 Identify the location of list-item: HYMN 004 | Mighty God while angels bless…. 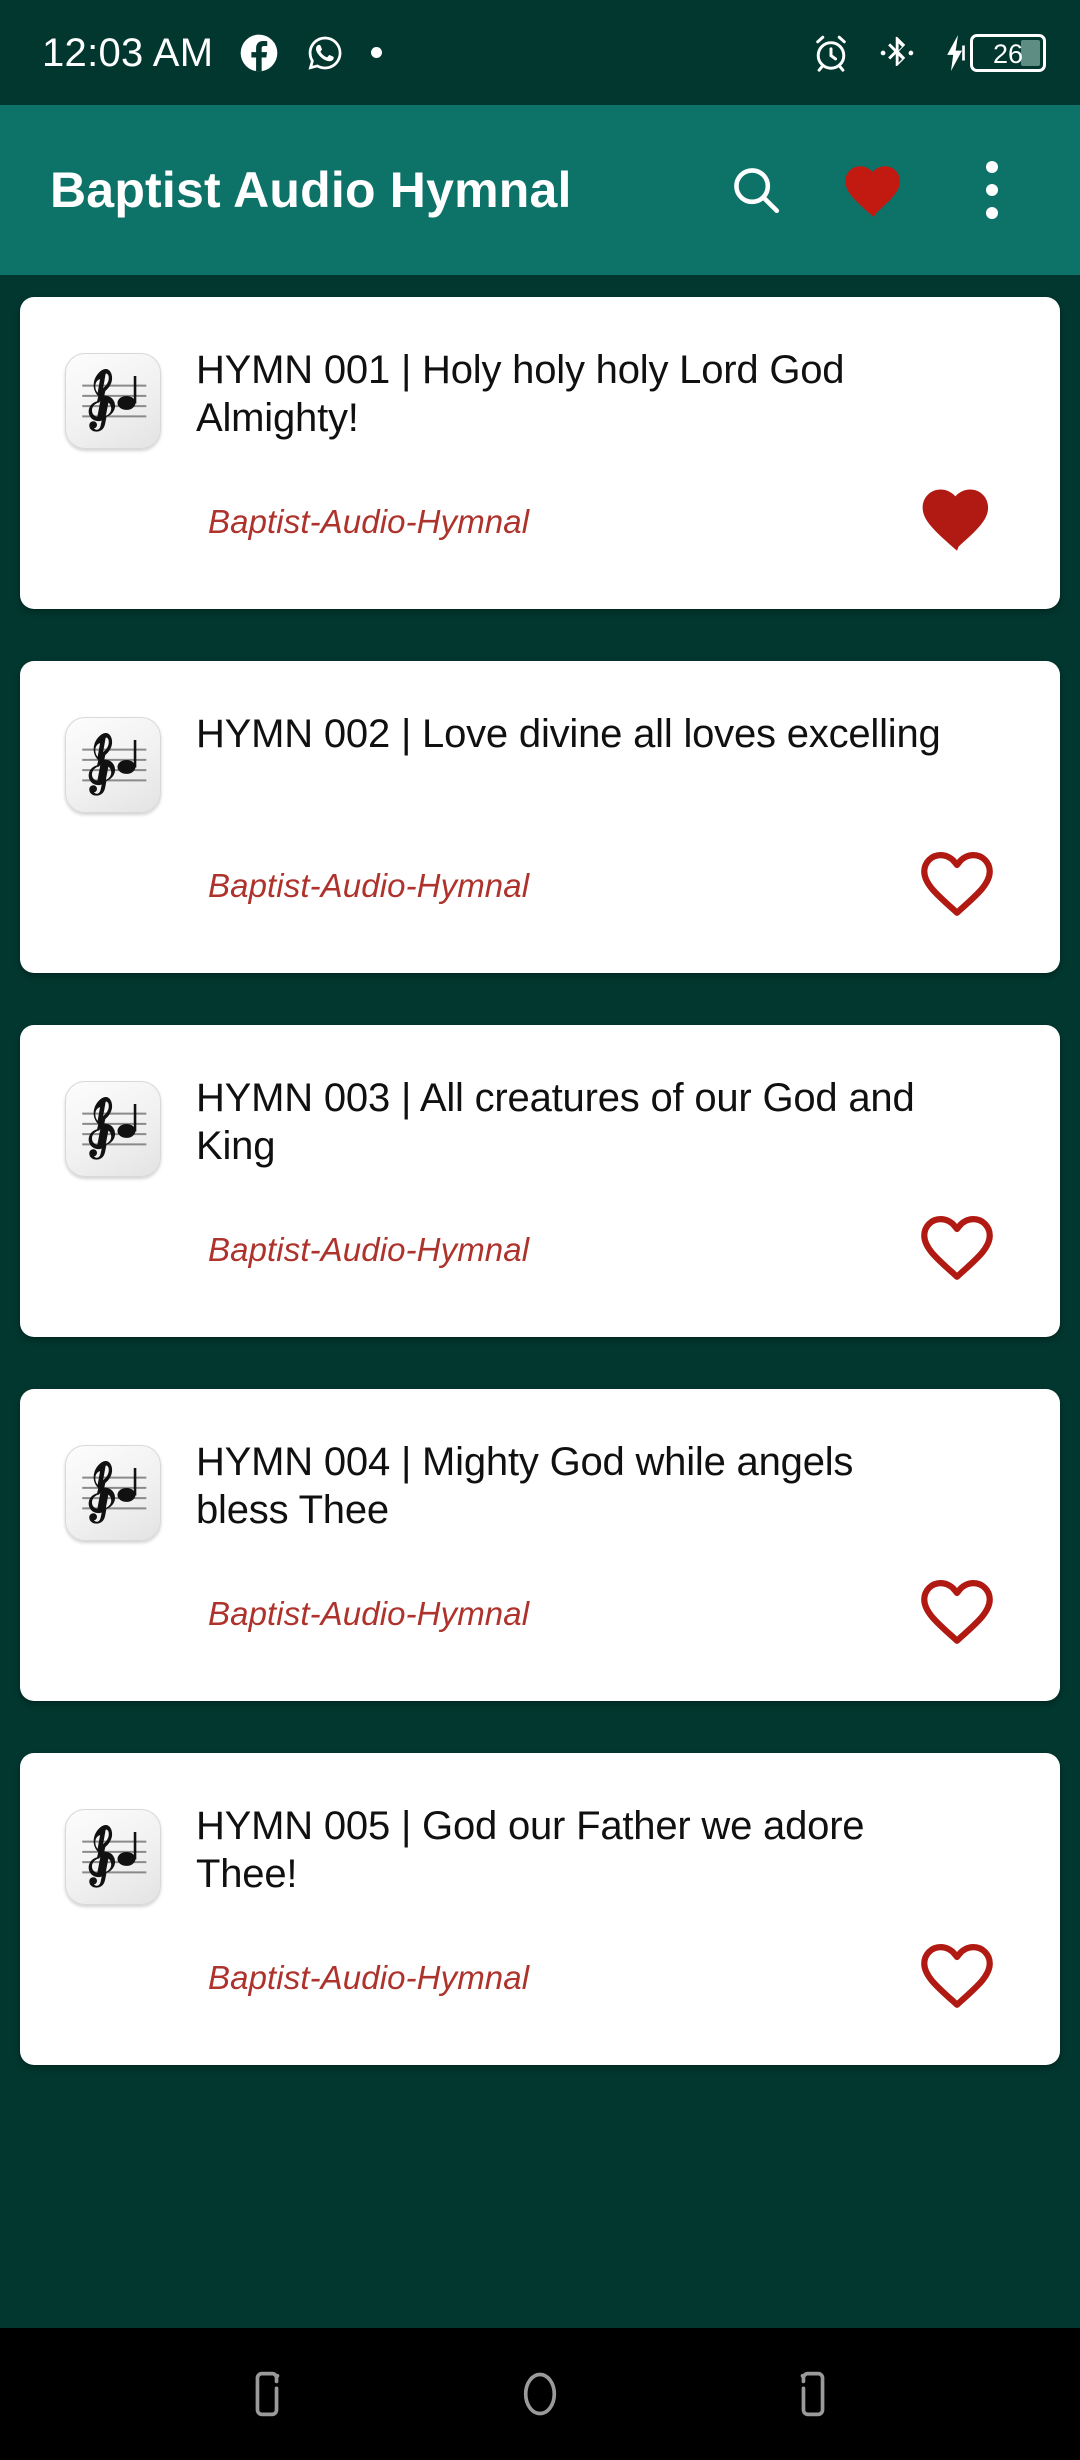
(540, 1545).